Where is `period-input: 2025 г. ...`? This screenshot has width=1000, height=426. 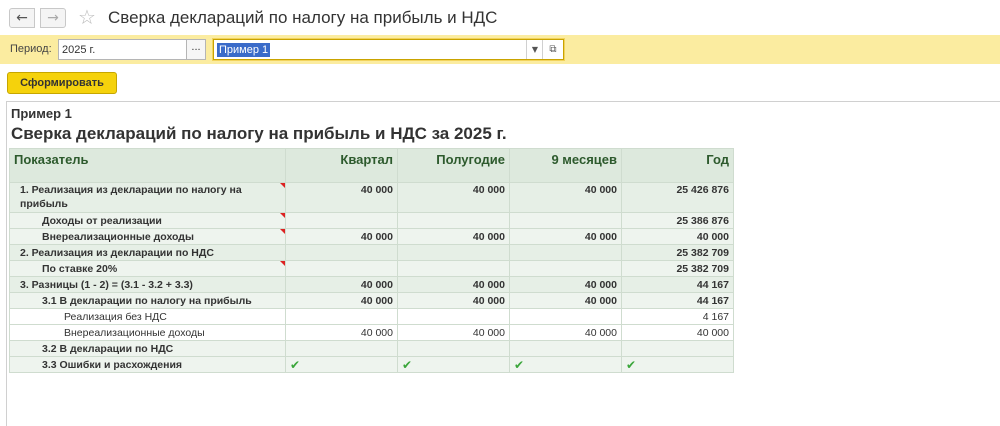
period-input: 2025 г. ... is located at coordinates (132, 49).